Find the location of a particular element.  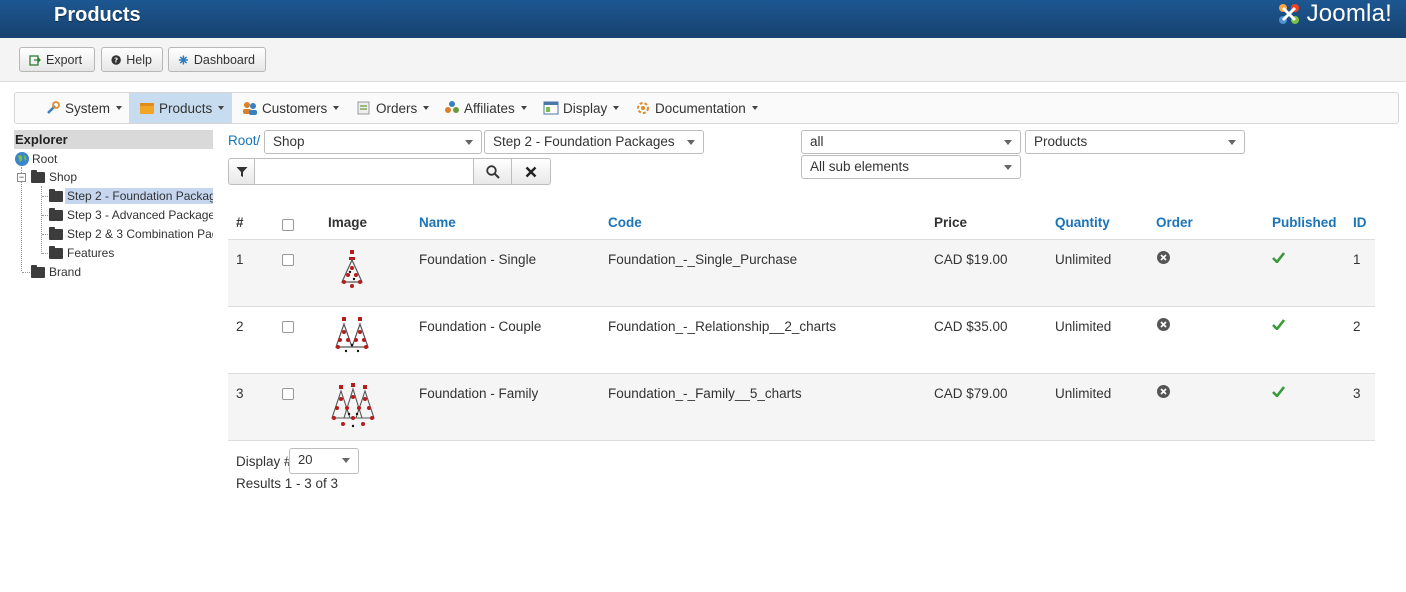

menu-display: Display is located at coordinates (581, 108).